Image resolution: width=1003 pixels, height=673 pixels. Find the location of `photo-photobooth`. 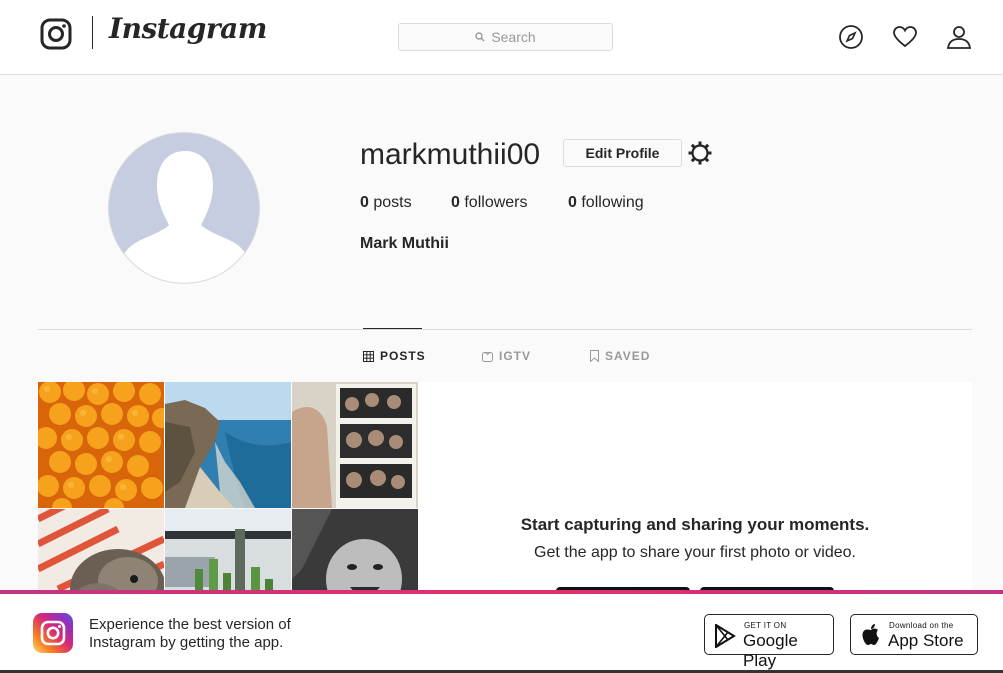

photo-photobooth is located at coordinates (355, 445).